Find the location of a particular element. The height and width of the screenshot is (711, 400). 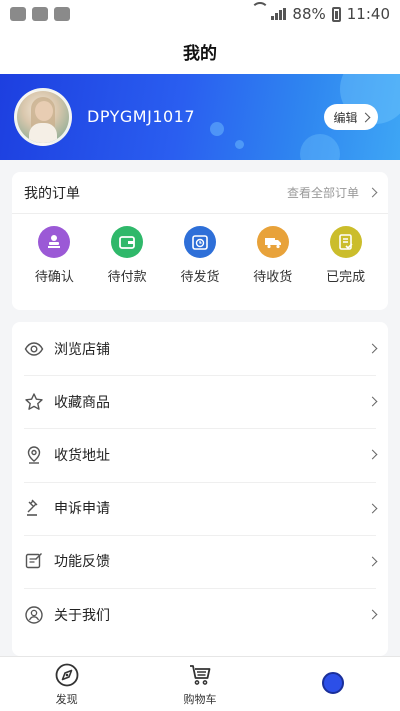

menu-item-appeals: 申诉申请 is located at coordinates (200, 508).